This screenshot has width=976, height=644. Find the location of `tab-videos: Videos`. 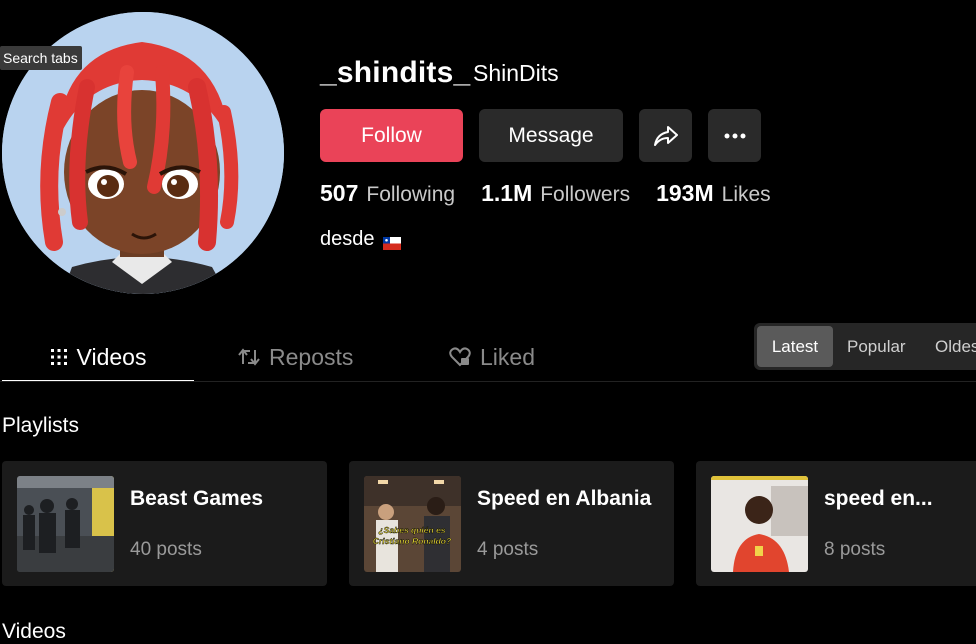

tab-videos: Videos is located at coordinates (98, 358).